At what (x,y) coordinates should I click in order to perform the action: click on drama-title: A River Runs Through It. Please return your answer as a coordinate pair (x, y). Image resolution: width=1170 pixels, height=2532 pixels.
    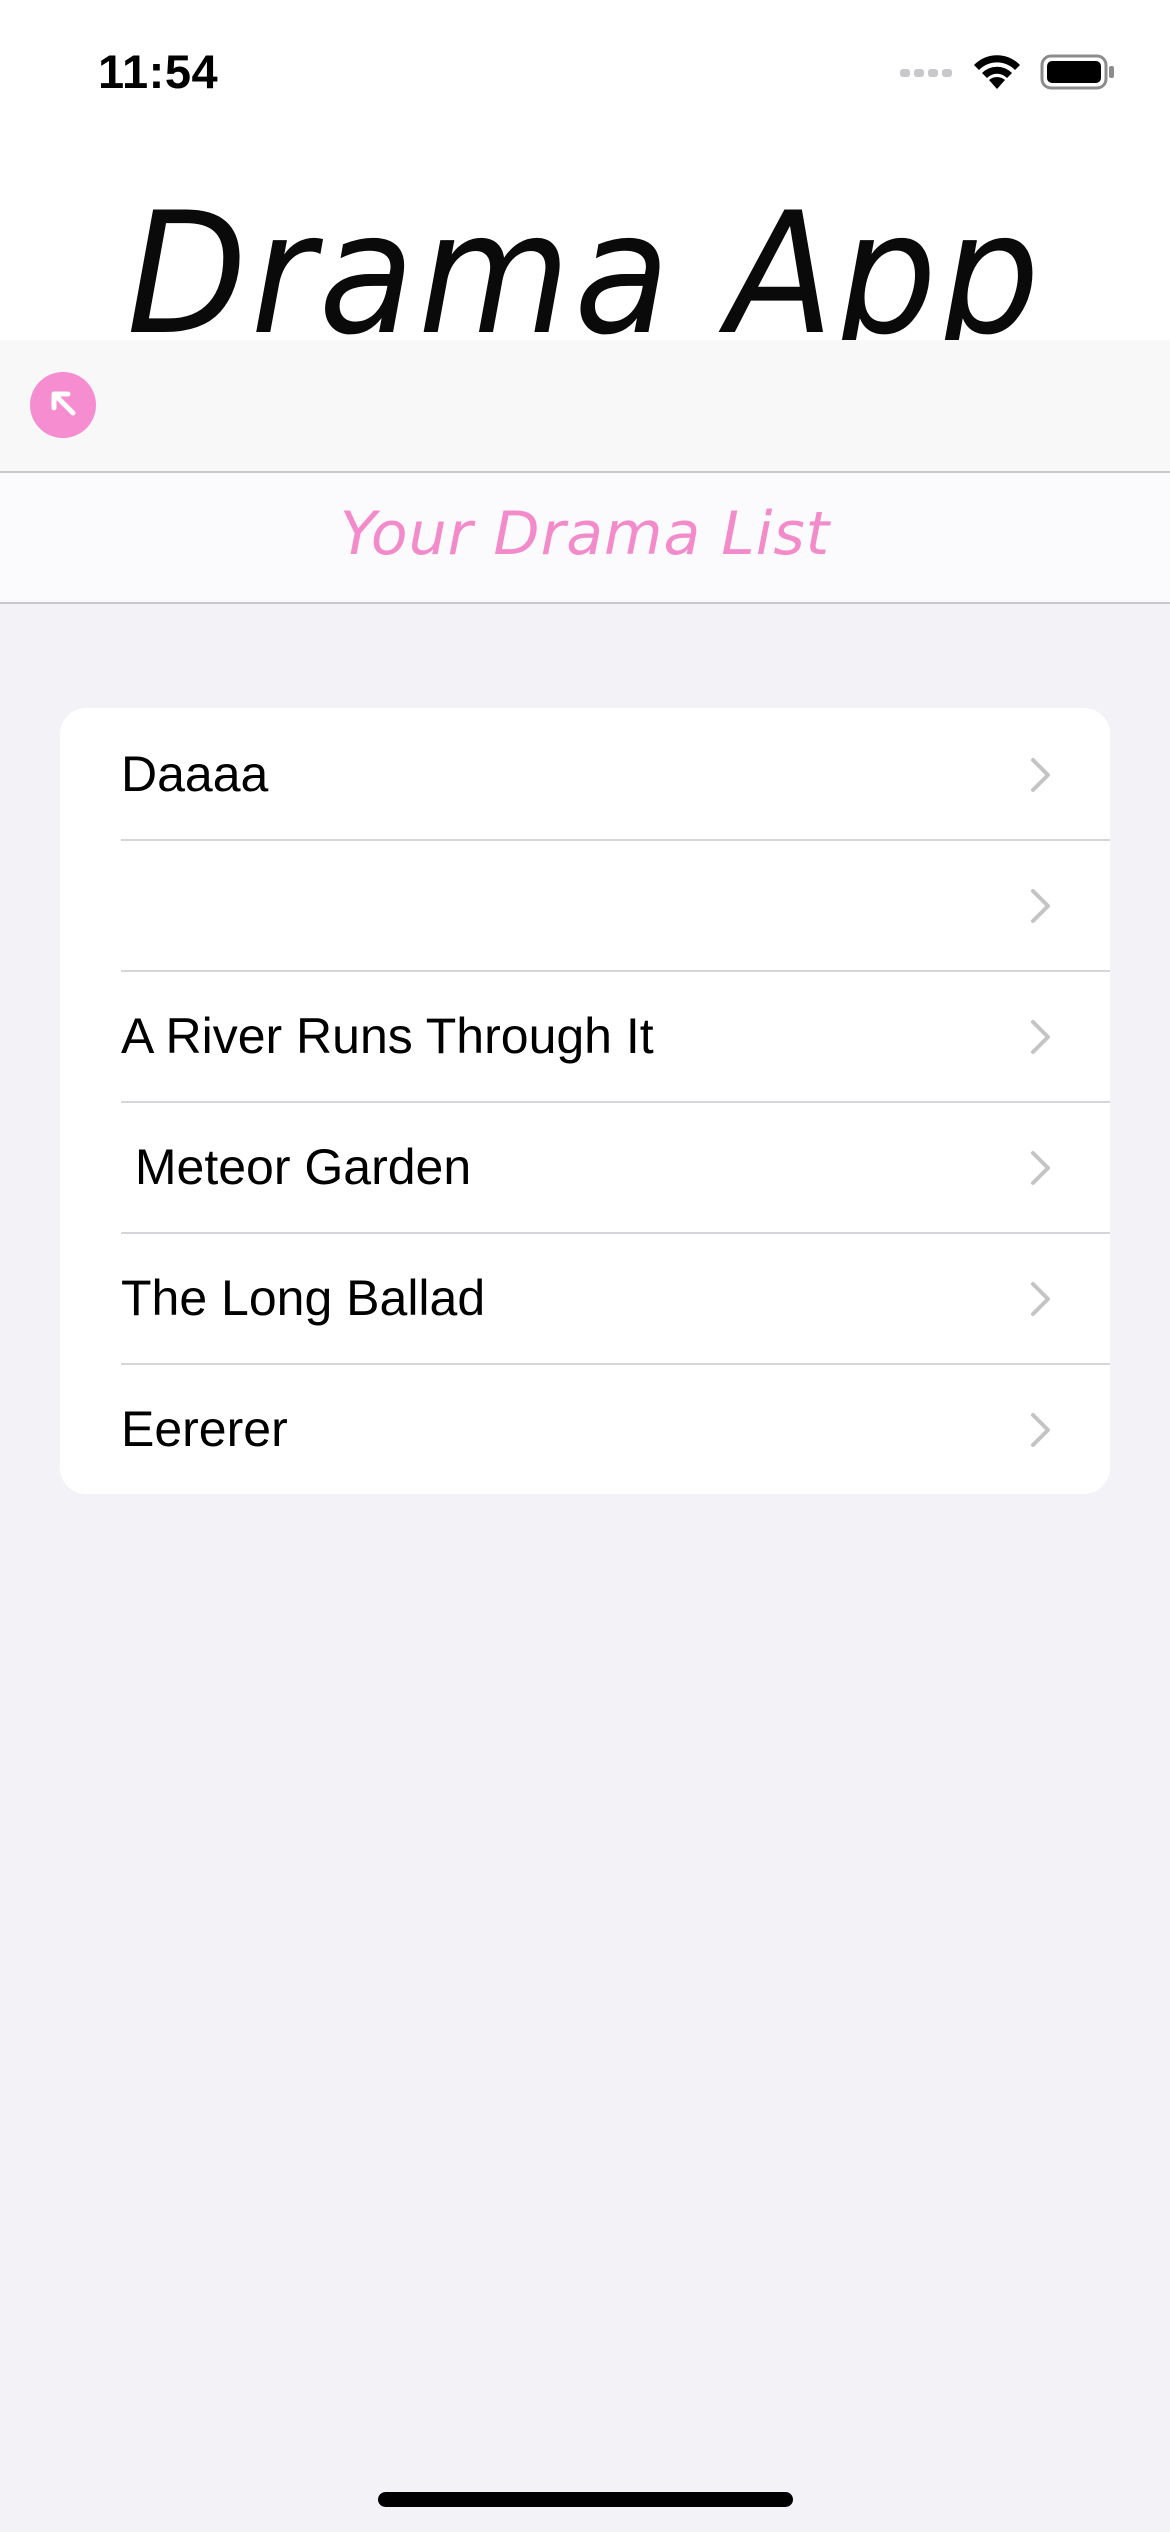
    Looking at the image, I should click on (387, 1036).